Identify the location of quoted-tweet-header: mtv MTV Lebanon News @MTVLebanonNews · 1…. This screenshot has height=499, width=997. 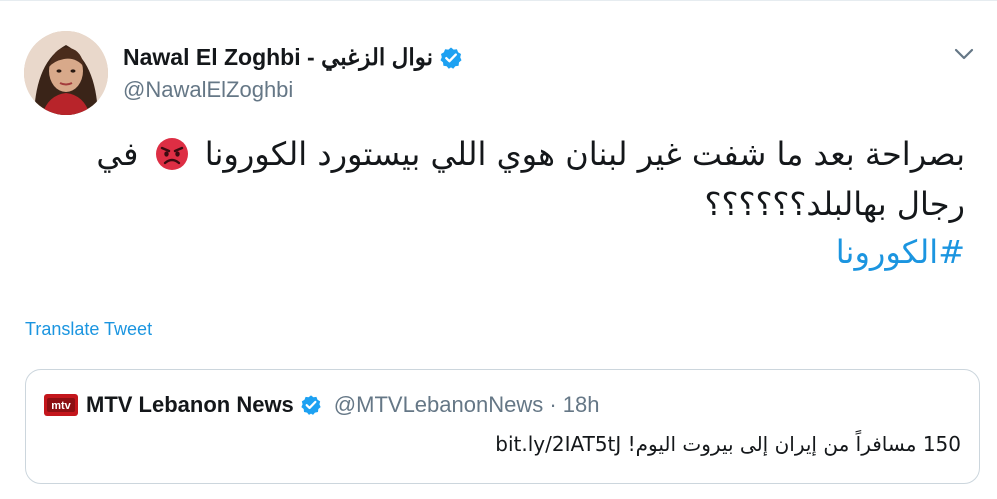
(321, 405).